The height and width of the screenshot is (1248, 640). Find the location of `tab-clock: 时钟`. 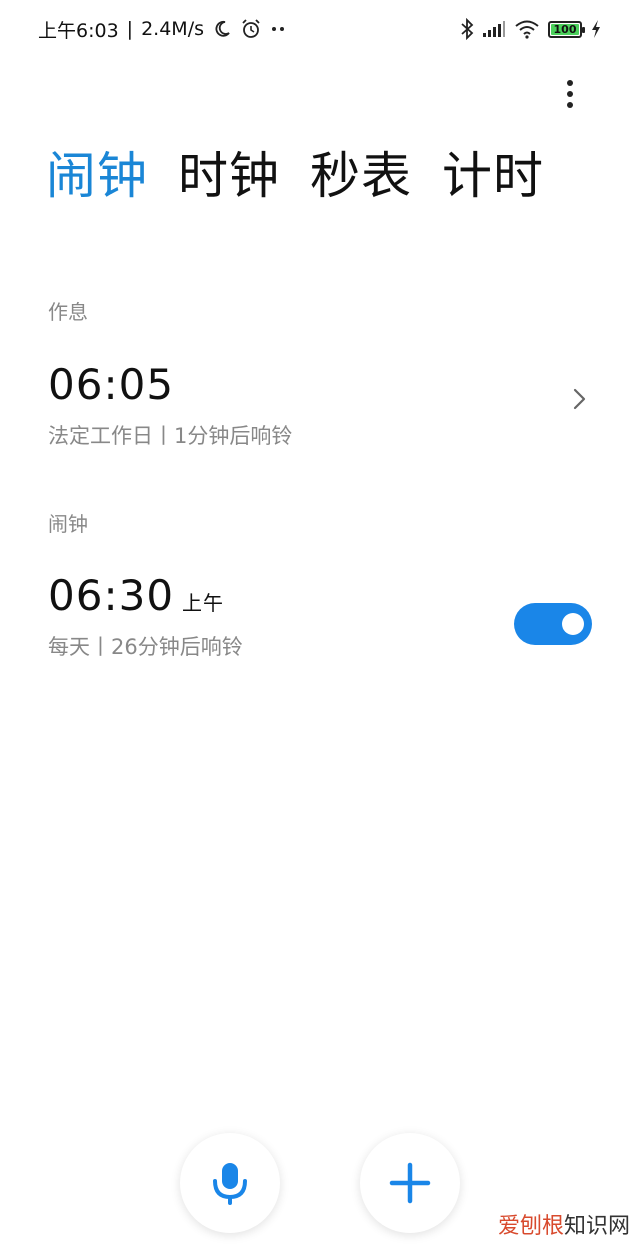

tab-clock: 时钟 is located at coordinates (229, 176).